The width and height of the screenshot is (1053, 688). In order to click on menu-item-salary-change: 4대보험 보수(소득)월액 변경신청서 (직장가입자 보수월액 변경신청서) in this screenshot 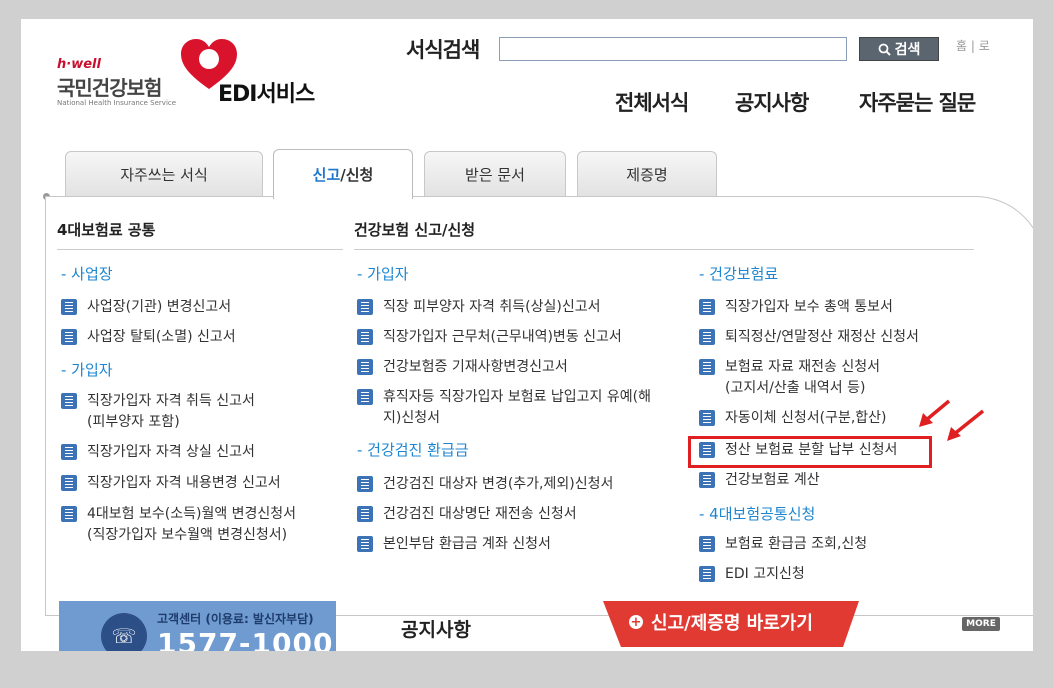, I will do `click(178, 525)`.